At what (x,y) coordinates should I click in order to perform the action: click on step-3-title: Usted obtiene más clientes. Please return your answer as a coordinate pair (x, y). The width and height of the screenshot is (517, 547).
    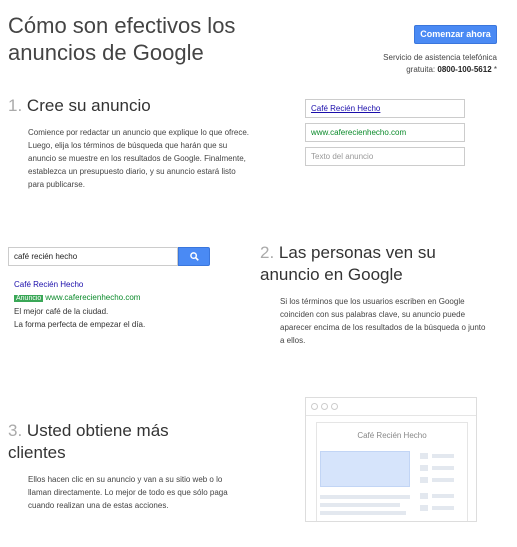
    Looking at the image, I should click on (88, 441).